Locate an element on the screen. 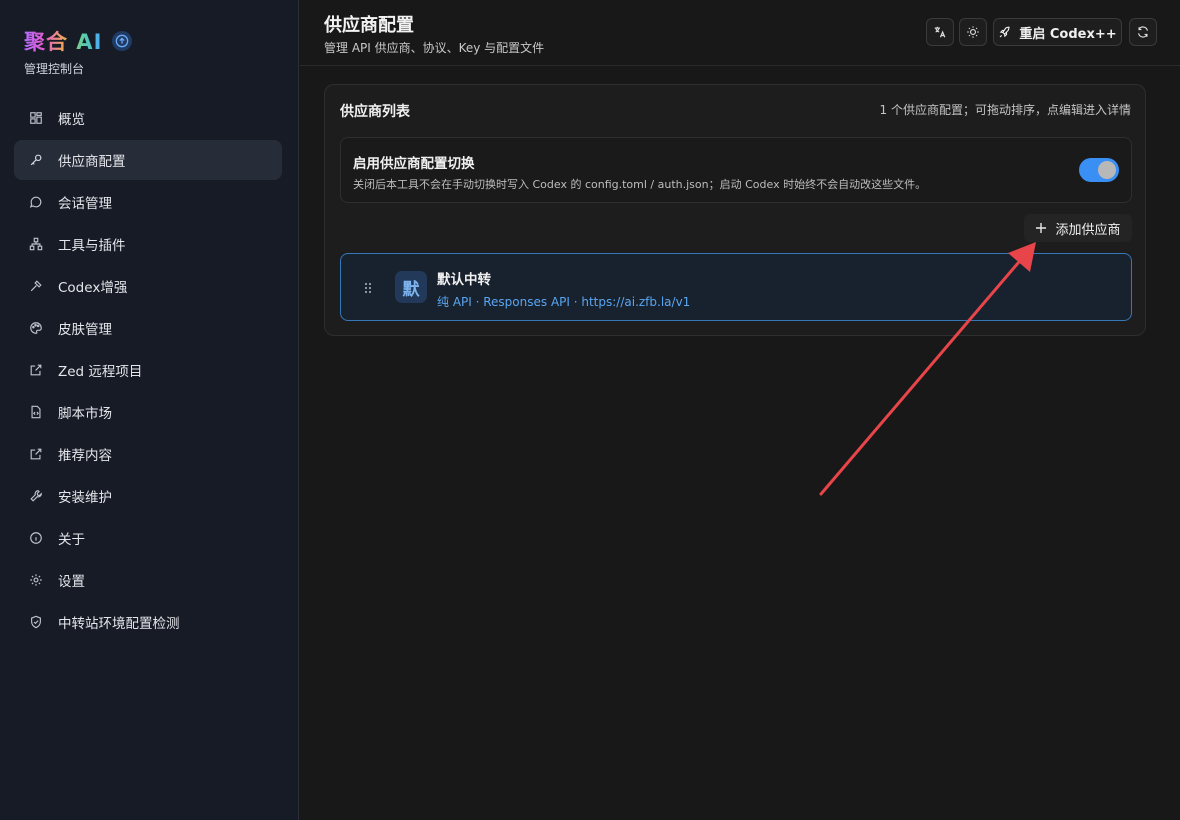 Image resolution: width=1180 pixels, height=820 pixels. grid-icon is located at coordinates (36, 118).